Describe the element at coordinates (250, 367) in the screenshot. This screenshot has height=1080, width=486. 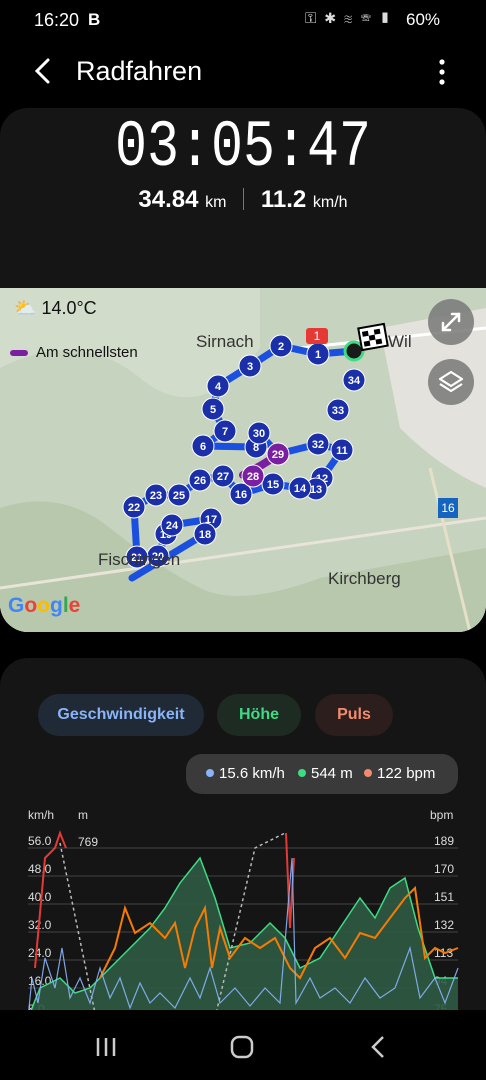
I see `route-marker-label: 3` at that location.